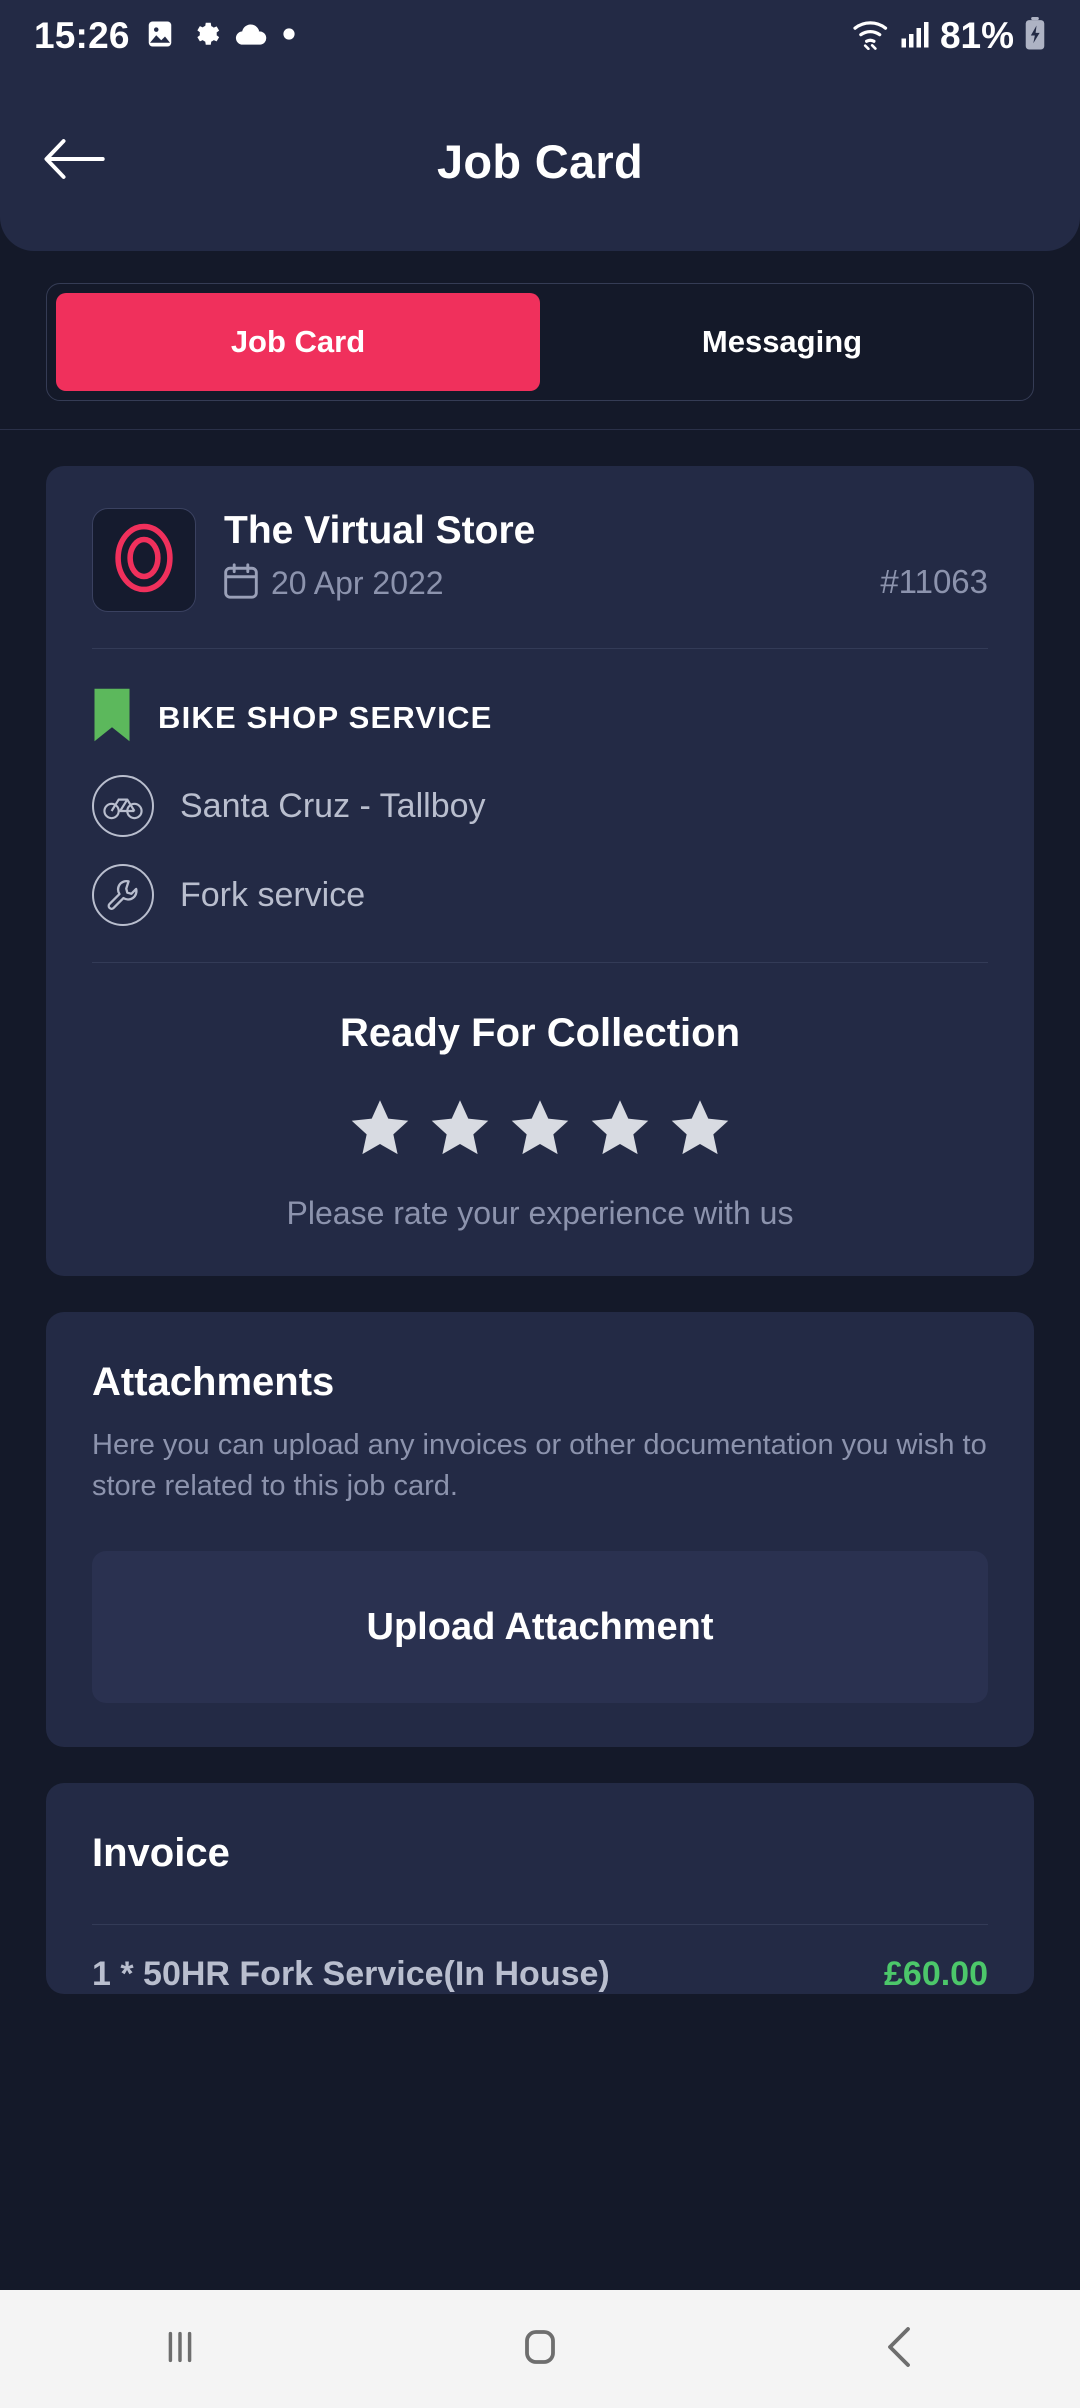 The height and width of the screenshot is (2408, 1080). I want to click on status-bar-right: 81%, so click(949, 36).